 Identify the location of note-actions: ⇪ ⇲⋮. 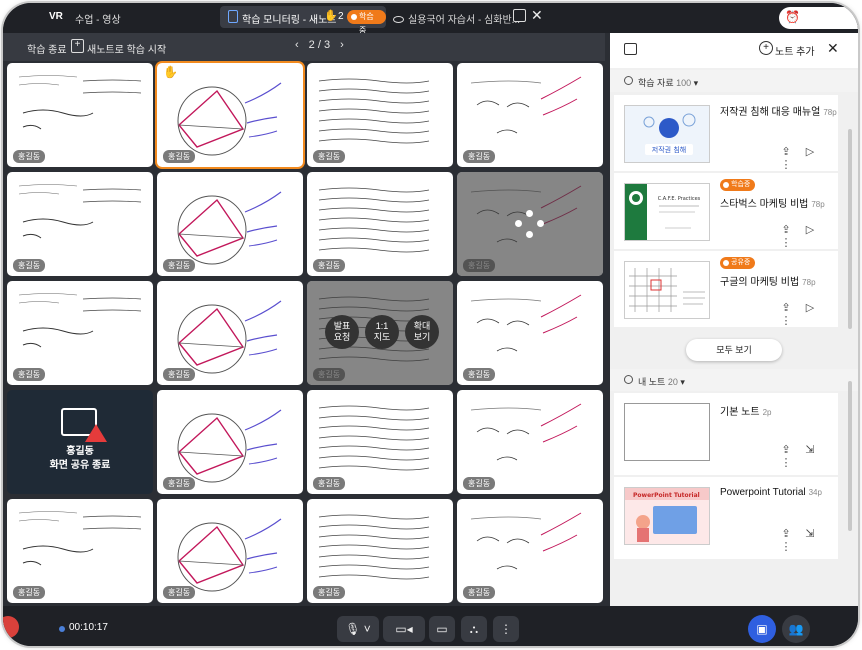
(806, 456).